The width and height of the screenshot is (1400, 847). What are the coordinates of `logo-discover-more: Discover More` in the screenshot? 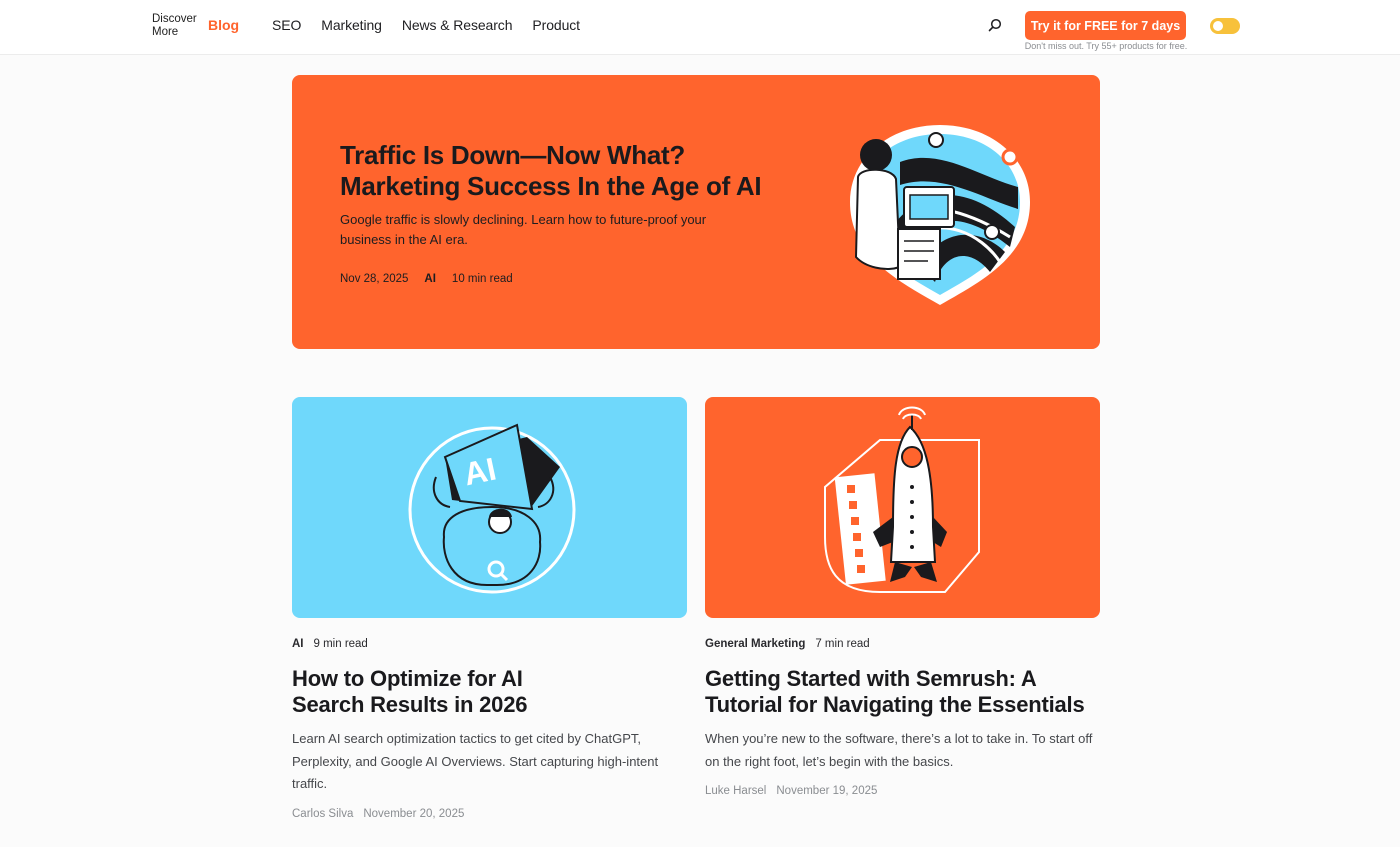 It's located at (174, 25).